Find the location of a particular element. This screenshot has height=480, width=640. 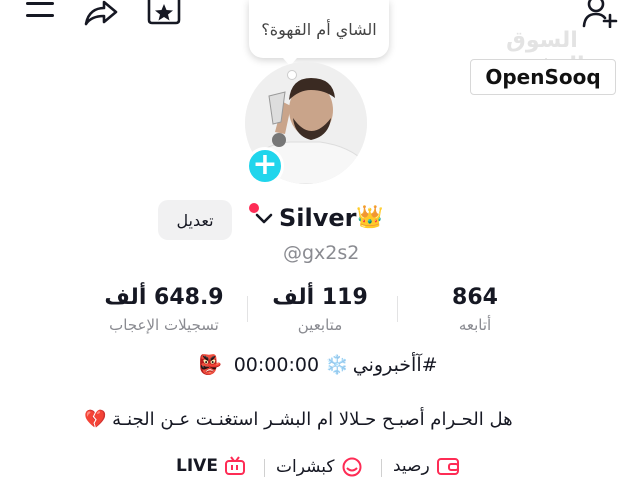

crown-icon: 👑 is located at coordinates (370, 217).